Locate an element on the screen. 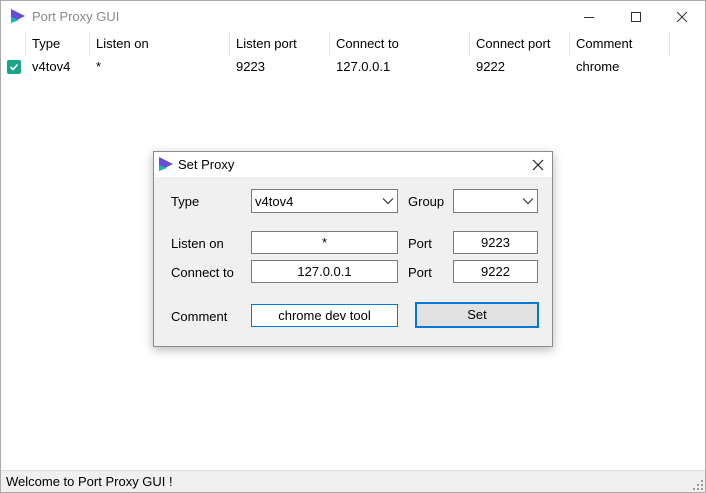 This screenshot has height=493, width=706. type-label: Type is located at coordinates (185, 201).